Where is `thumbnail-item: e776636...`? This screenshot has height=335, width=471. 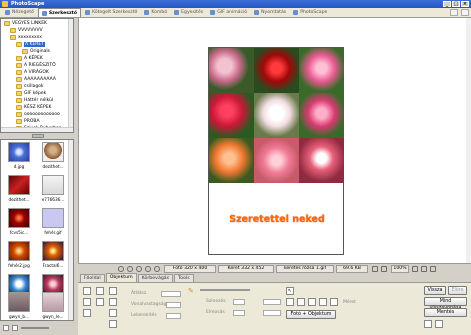
thumbnail-item: e776636... is located at coordinates (53, 190).